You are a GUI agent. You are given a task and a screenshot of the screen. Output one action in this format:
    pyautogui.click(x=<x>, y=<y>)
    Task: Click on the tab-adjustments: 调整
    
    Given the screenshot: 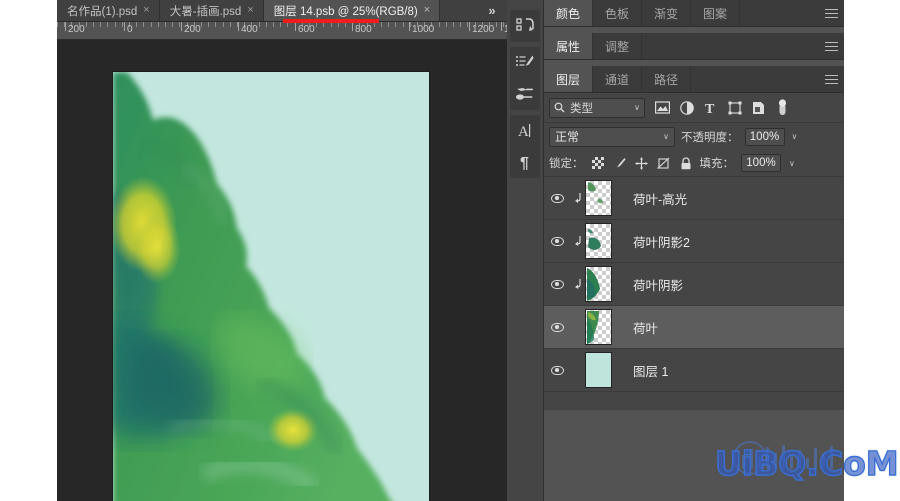 What is the action you would take?
    pyautogui.click(x=618, y=46)
    